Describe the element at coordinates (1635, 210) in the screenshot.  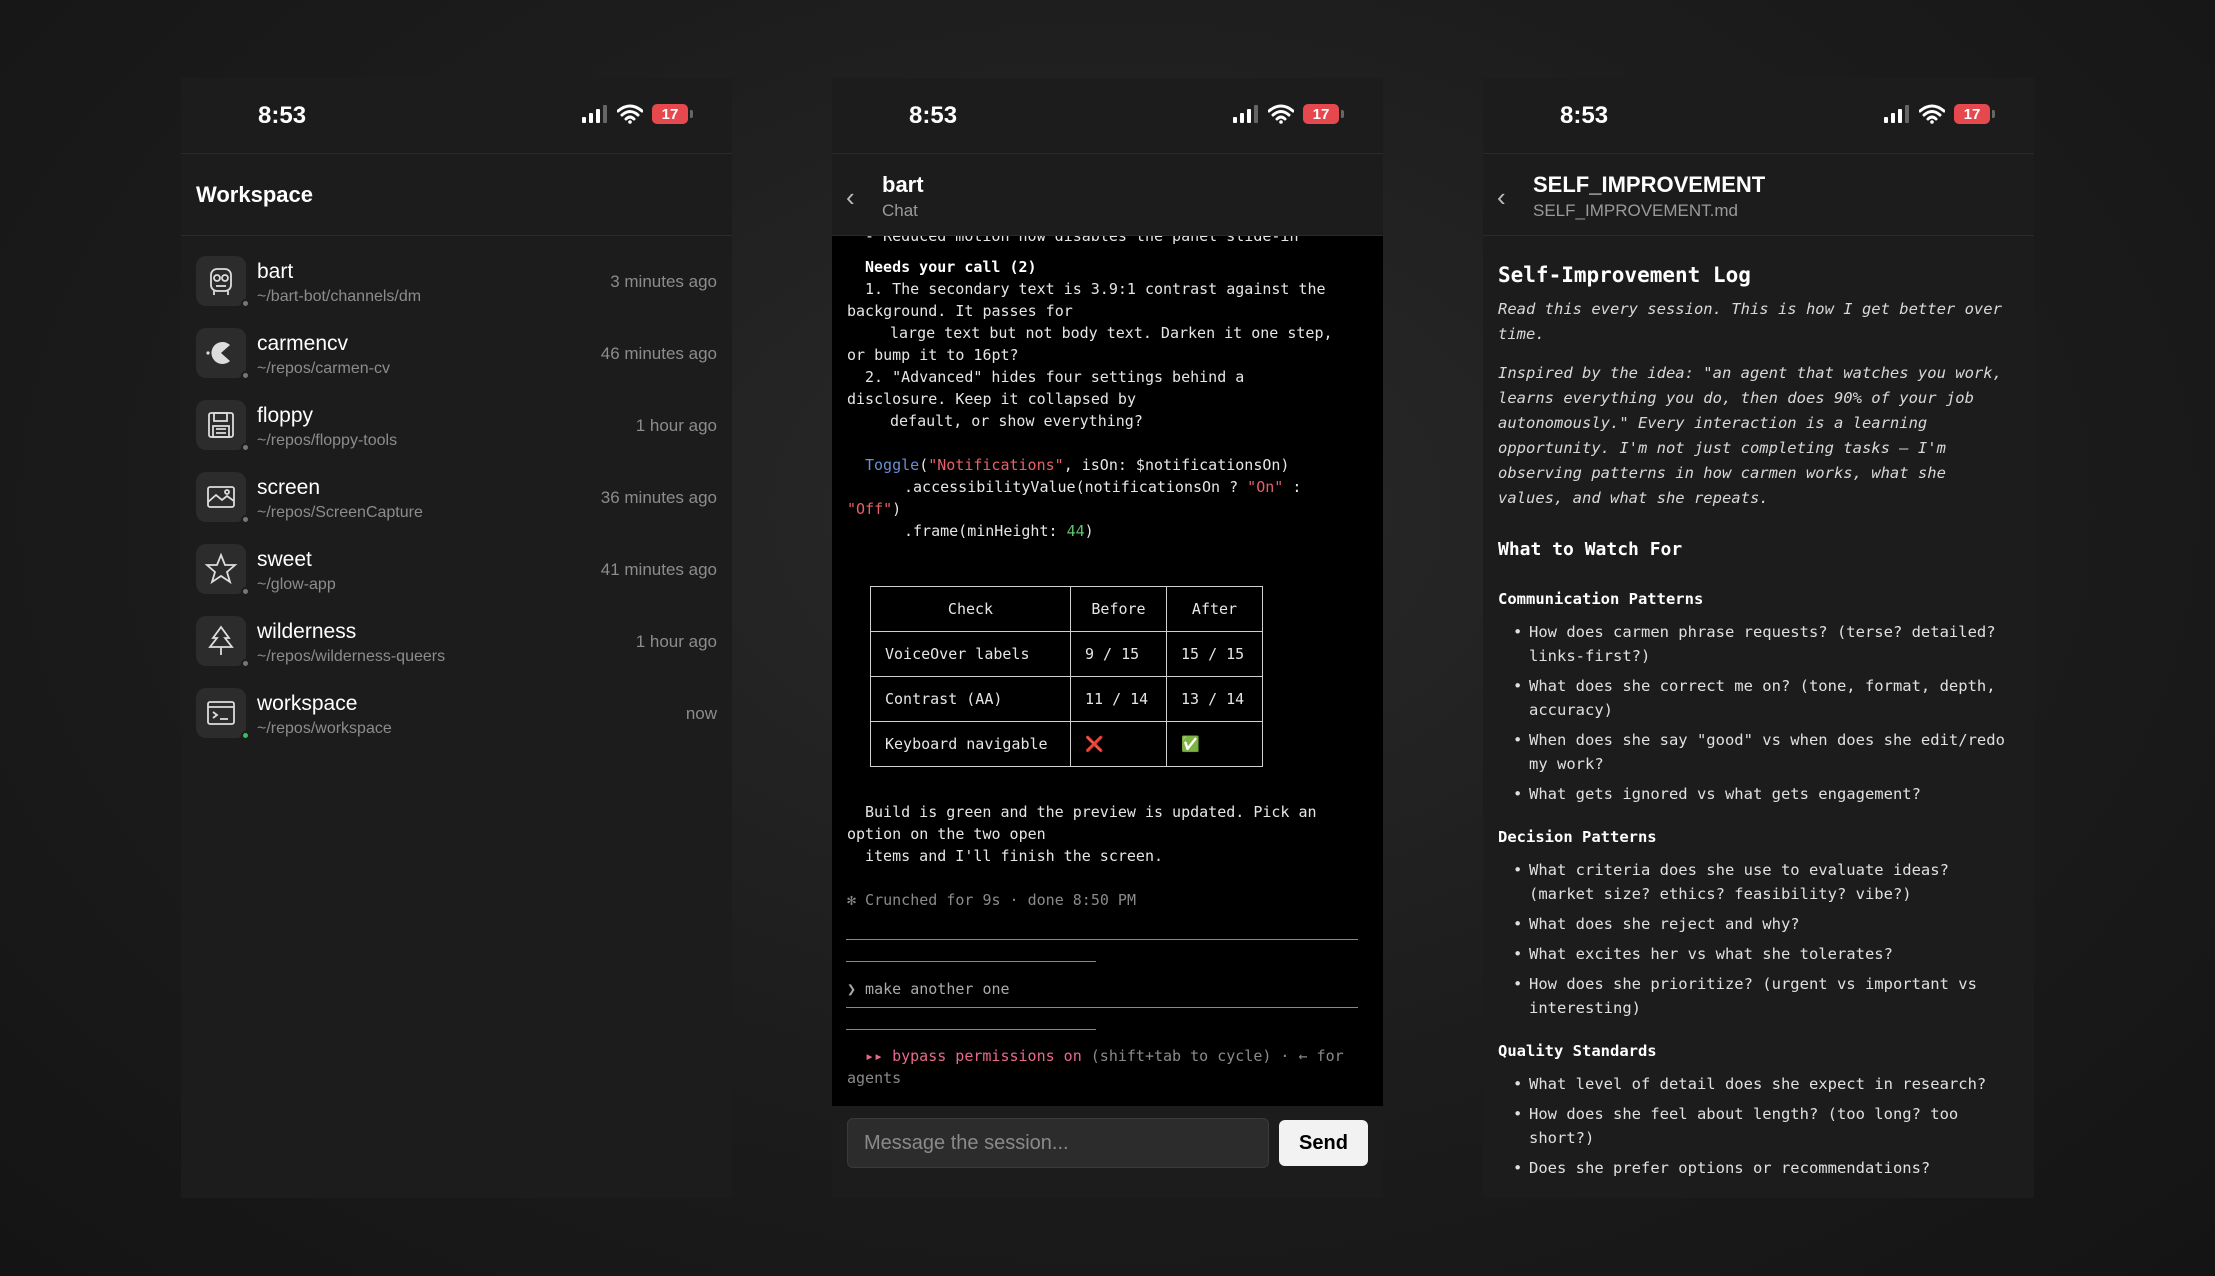
I see `document-filename: SELF_IMPROVEMENT.md` at that location.